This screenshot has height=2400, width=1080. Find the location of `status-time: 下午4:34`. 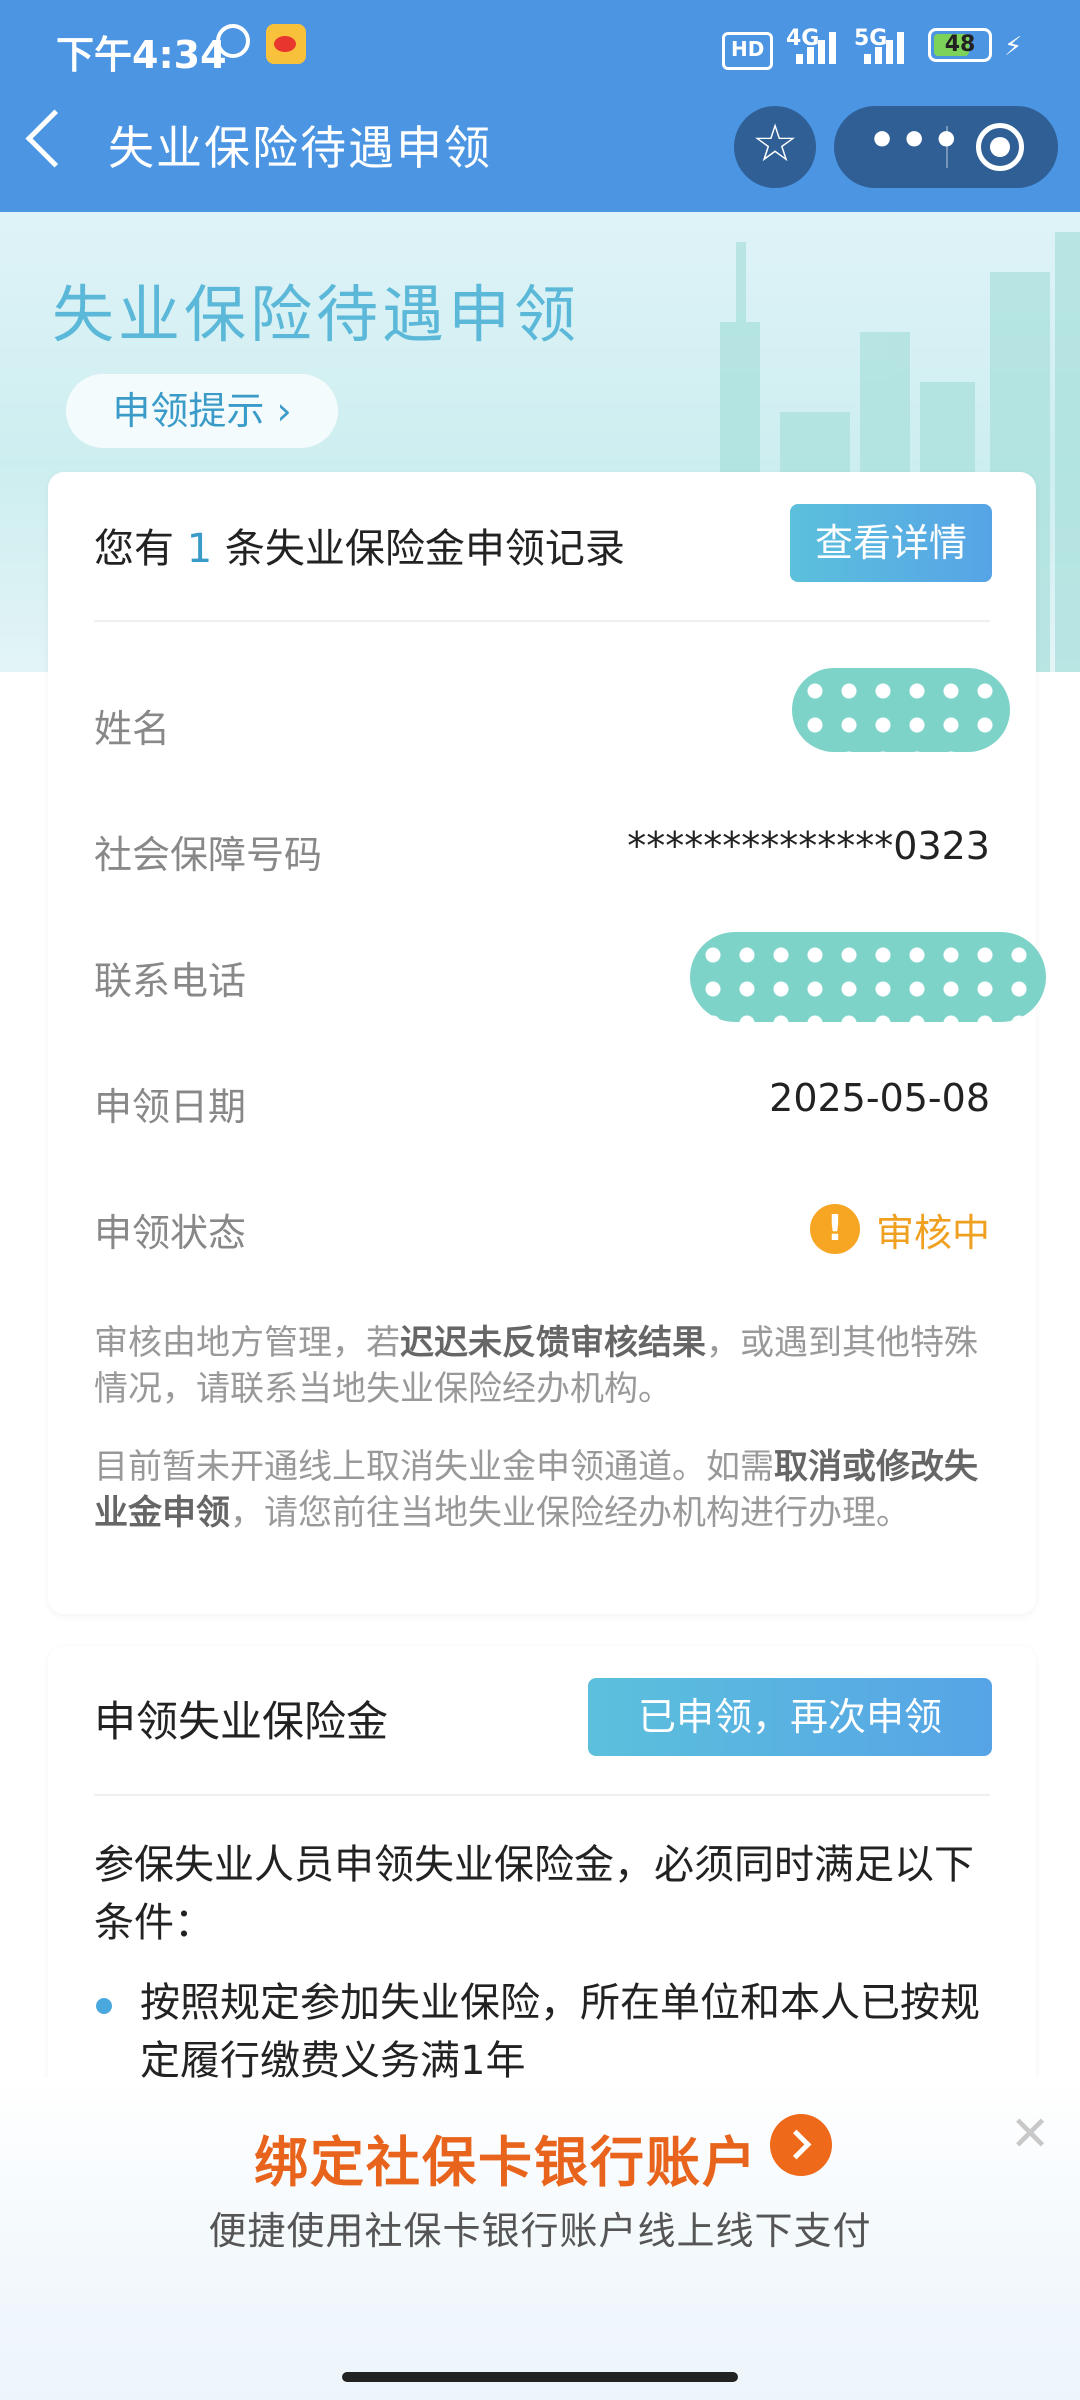

status-time: 下午4:34 is located at coordinates (141, 55).